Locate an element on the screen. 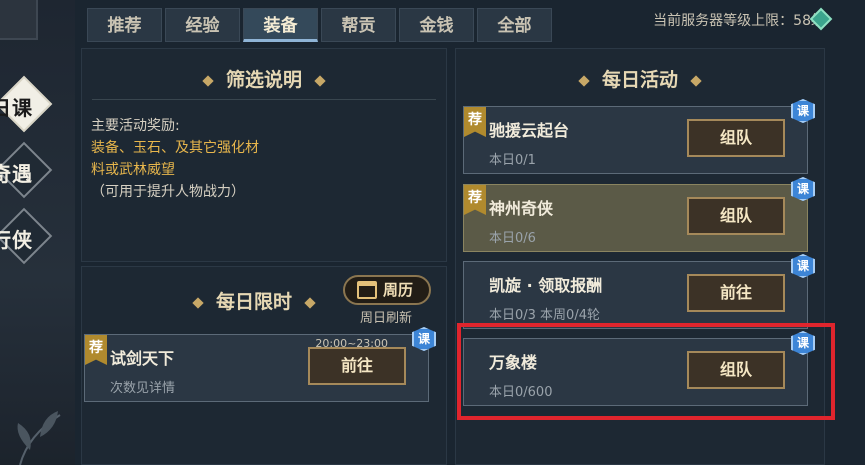 The width and height of the screenshot is (865, 465). side-tab-chivalry: 行侠 is located at coordinates (26, 236).